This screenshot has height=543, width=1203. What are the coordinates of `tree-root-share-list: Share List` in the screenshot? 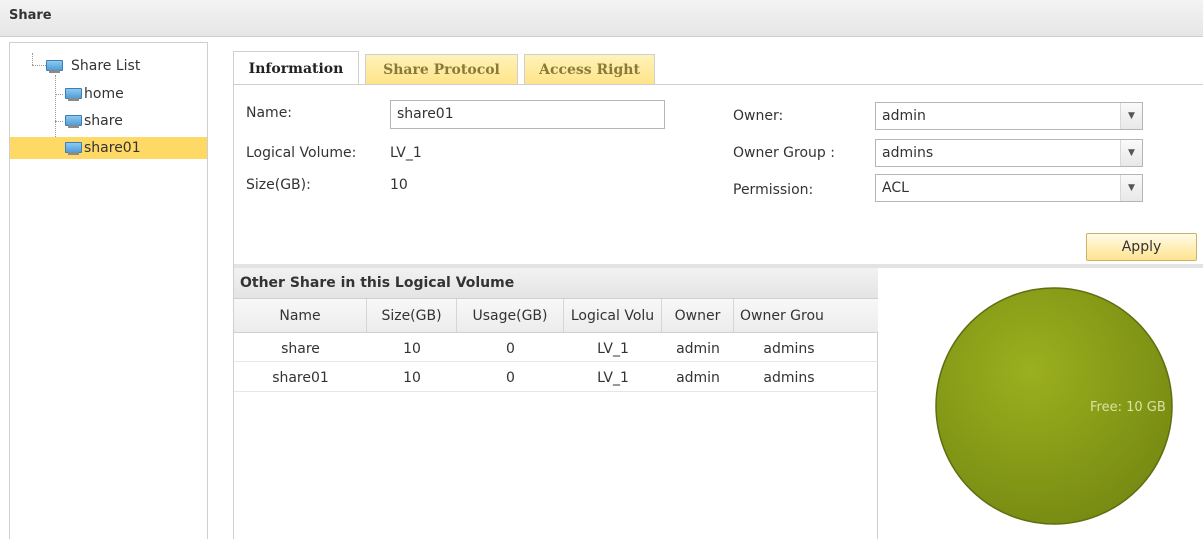 It's located at (93, 66).